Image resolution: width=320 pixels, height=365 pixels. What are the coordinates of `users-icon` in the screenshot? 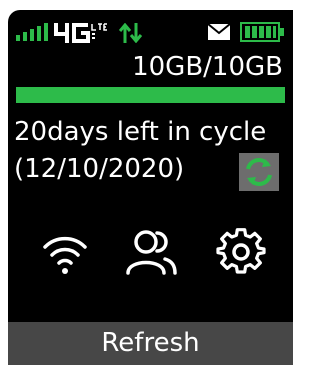 It's located at (151, 252).